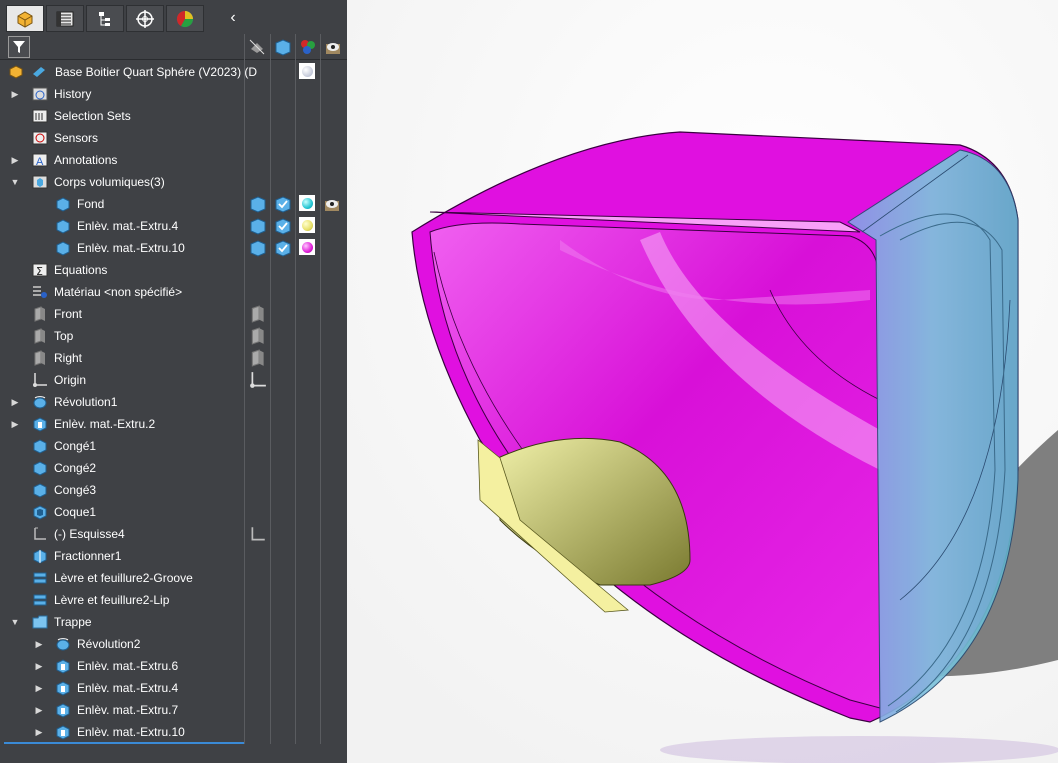  I want to click on filter-icon, so click(19, 47).